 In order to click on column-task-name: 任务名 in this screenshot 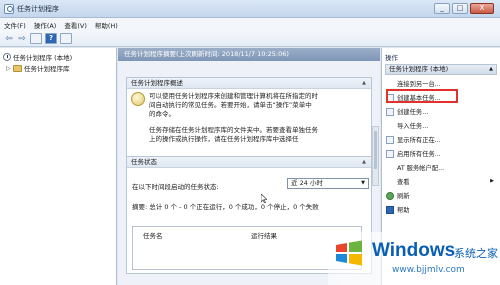, I will do `click(153, 235)`.